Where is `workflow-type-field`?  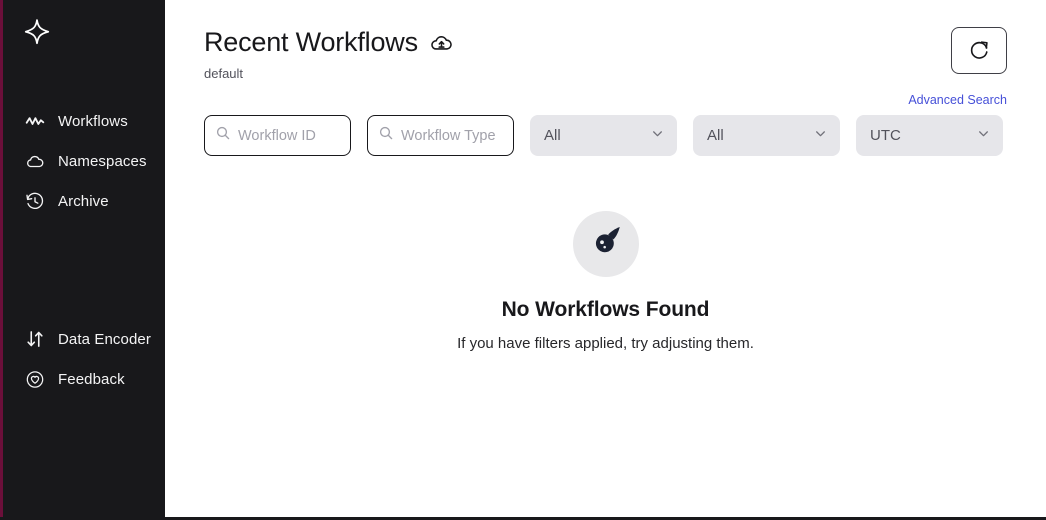 workflow-type-field is located at coordinates (440, 135).